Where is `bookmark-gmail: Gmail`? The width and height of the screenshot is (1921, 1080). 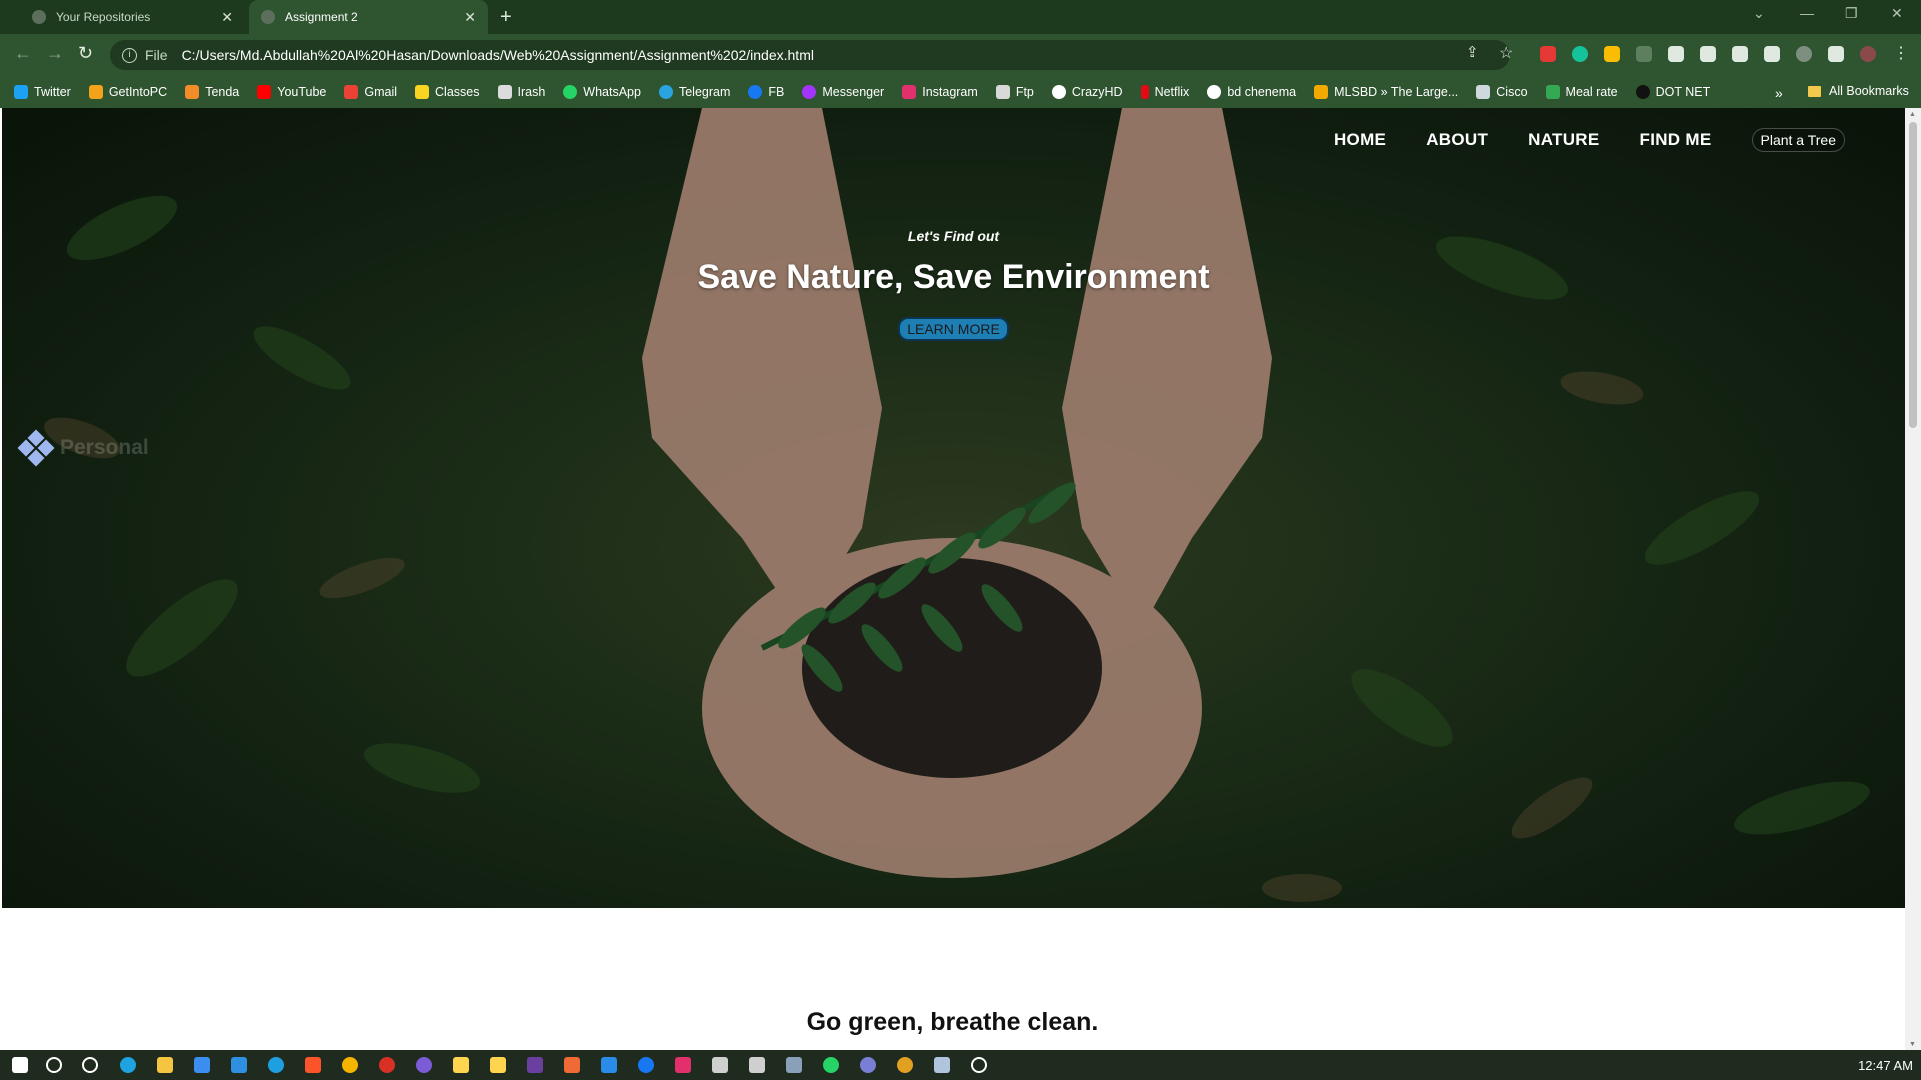
bookmark-gmail: Gmail is located at coordinates (370, 92).